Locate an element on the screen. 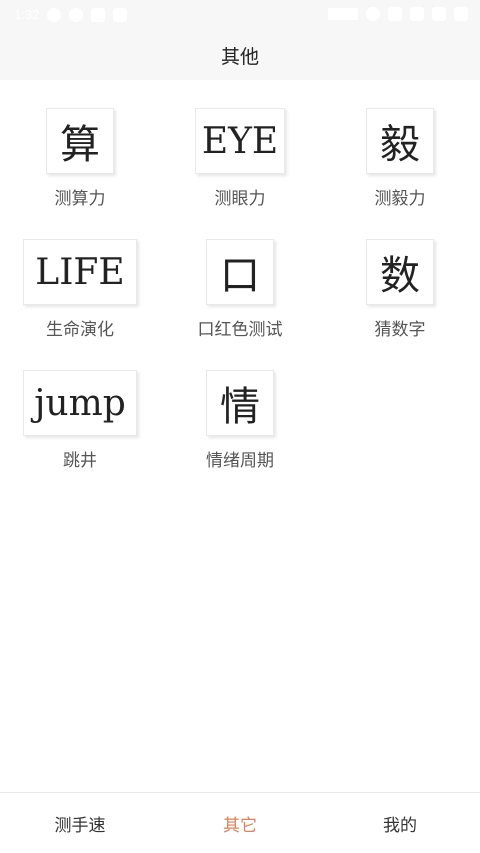 This screenshot has height=853, width=480. alarm-icon is located at coordinates (373, 14).